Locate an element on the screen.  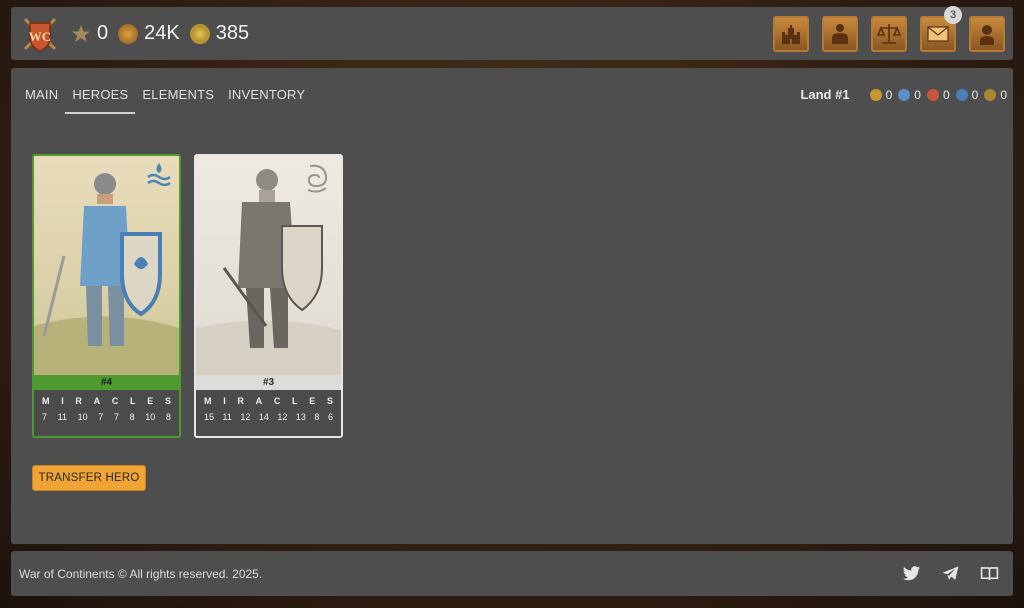
hero-button is located at coordinates (840, 33).